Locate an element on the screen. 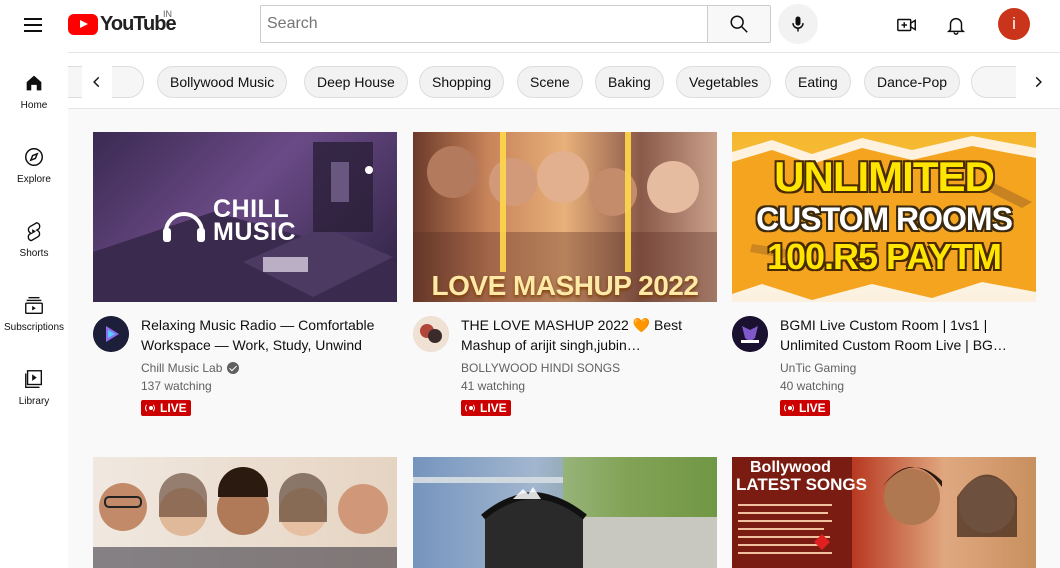  video-thumbnail: Bollywood LATEST SONGS is located at coordinates (884, 512).